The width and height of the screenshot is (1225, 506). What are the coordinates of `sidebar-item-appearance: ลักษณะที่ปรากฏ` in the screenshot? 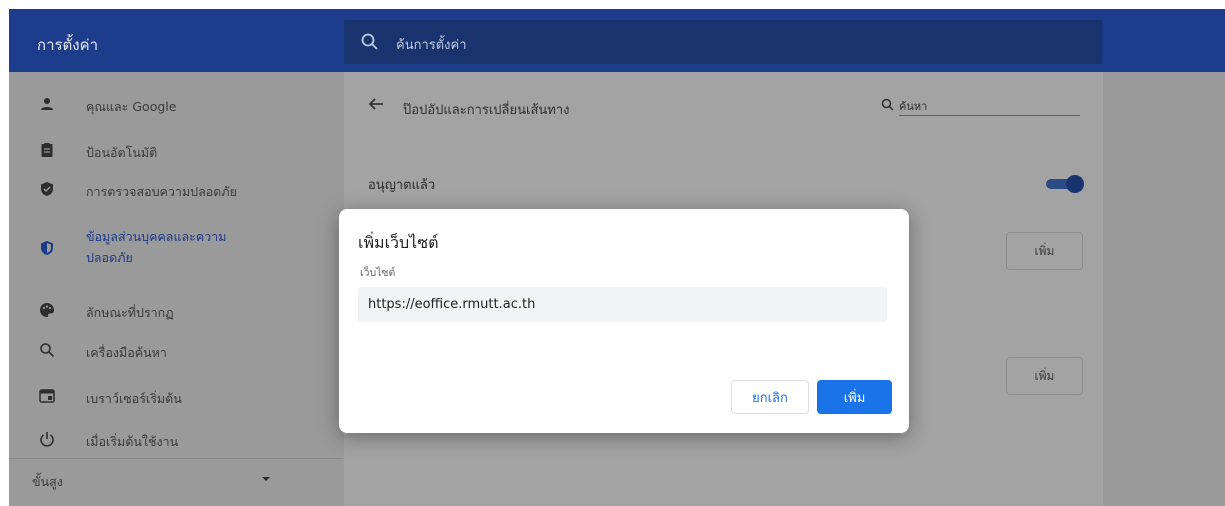 It's located at (176, 311).